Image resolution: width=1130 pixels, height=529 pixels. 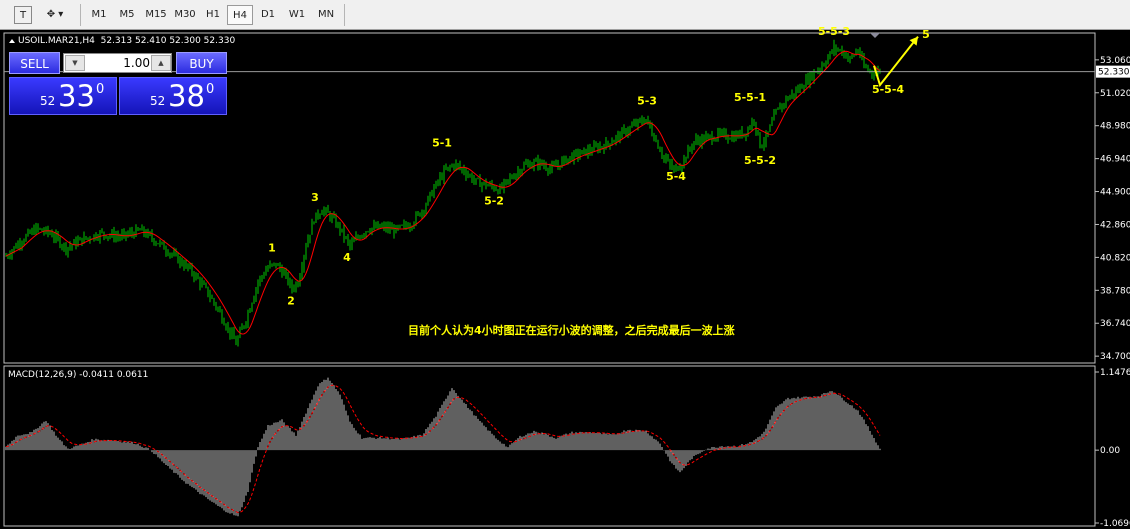 I want to click on price-axis-label: 38.780, so click(x=1115, y=291).